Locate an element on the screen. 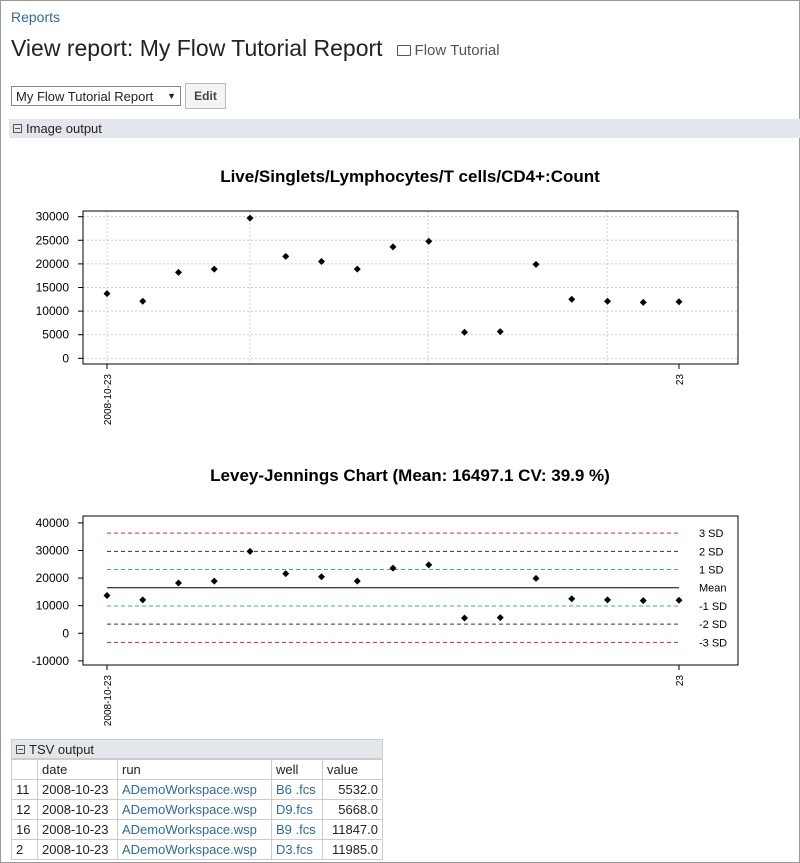 This screenshot has height=863, width=800. report-controls: My Flow Tutorial Report ▼ Edit is located at coordinates (118, 96).